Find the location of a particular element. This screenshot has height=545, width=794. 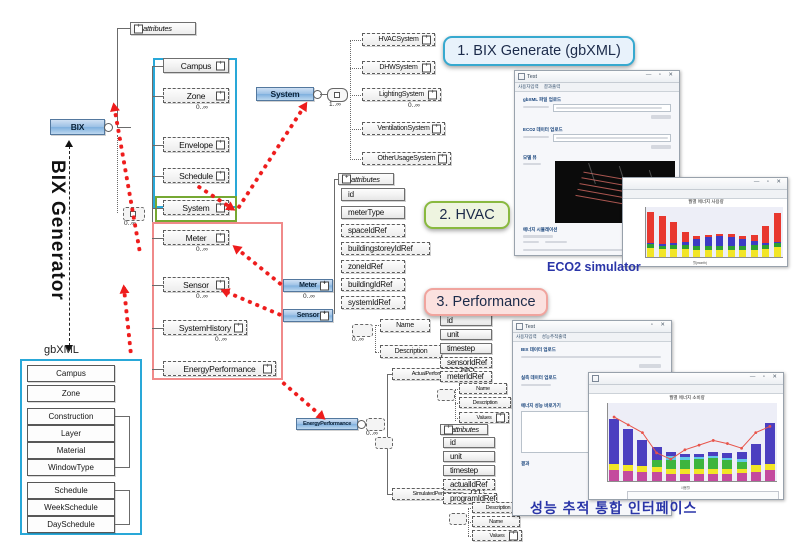

callout-2-hvac: 2. HVAC is located at coordinates (467, 215).